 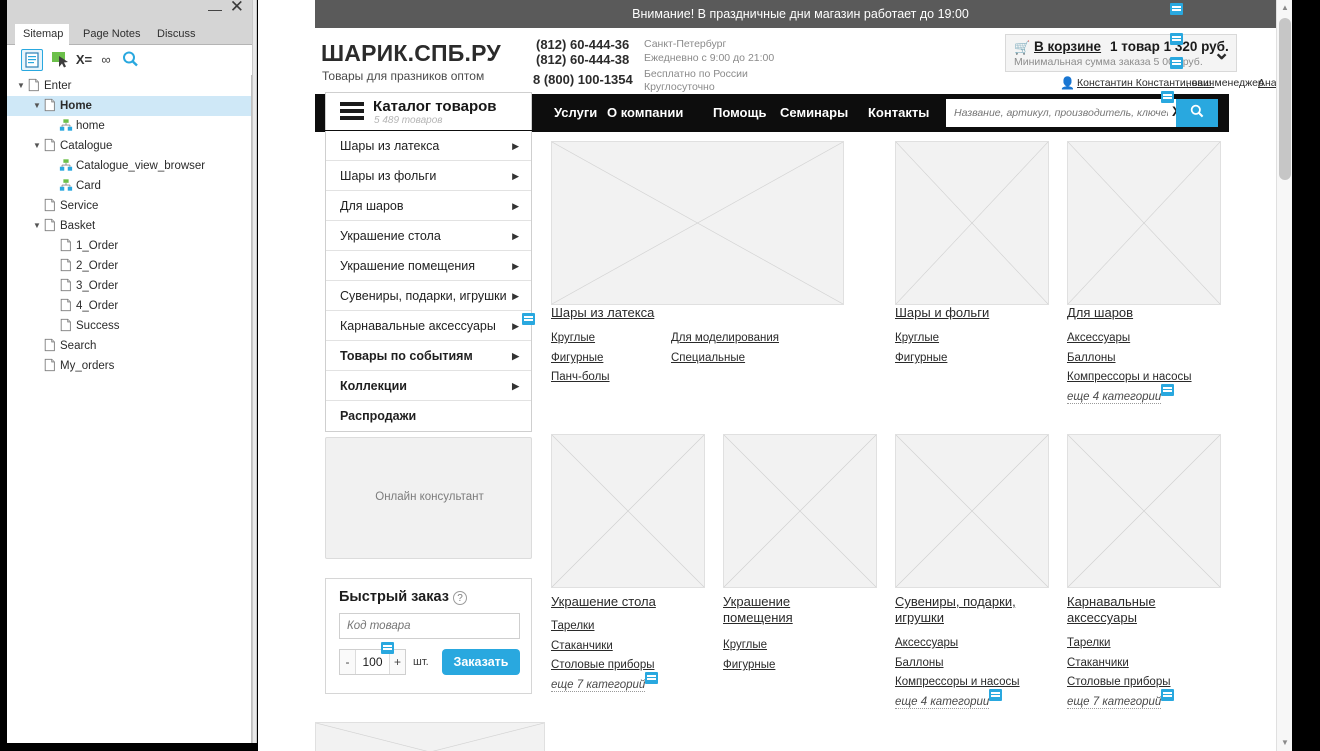 What do you see at coordinates (481, 662) in the screenshot?
I see `order-button: Заказать` at bounding box center [481, 662].